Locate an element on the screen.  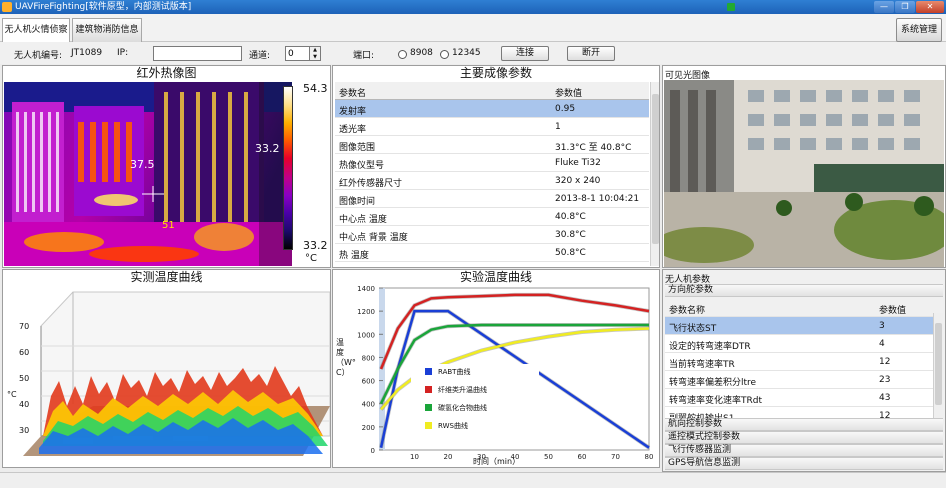
param-value: 320 x 240 is located at coordinates (578, 181).